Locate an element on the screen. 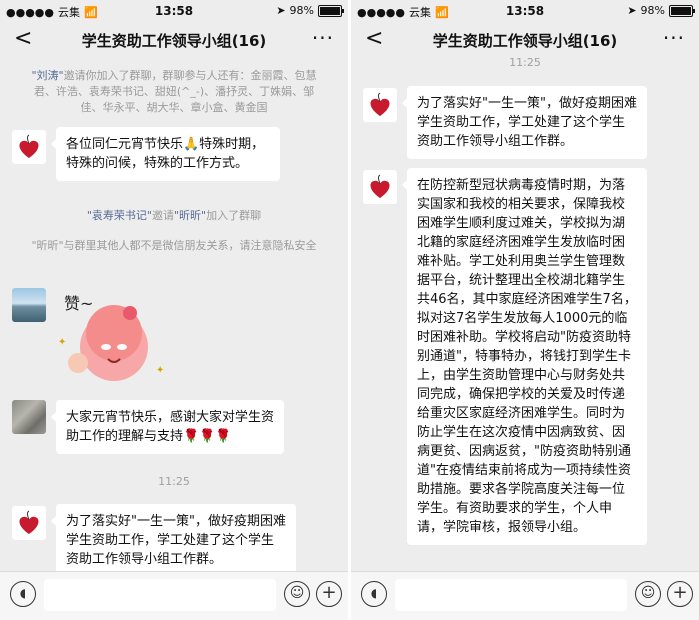 Image resolution: width=699 pixels, height=620 pixels. join-text: 邀请 is located at coordinates (163, 215).